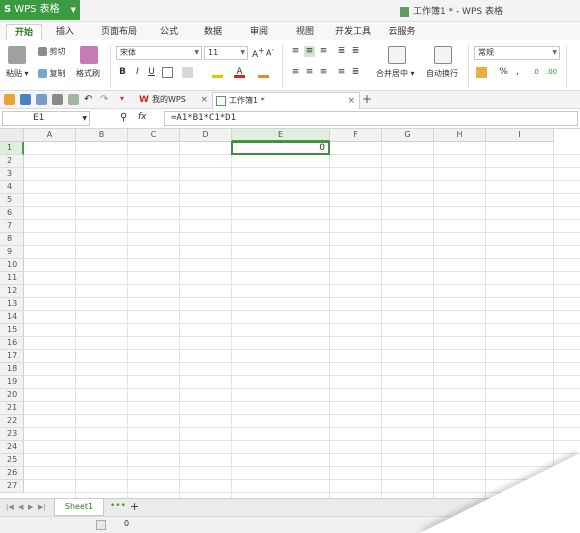 The image size is (580, 533). Describe the element at coordinates (12, 330) in the screenshot. I see `row-header-15: 15` at that location.